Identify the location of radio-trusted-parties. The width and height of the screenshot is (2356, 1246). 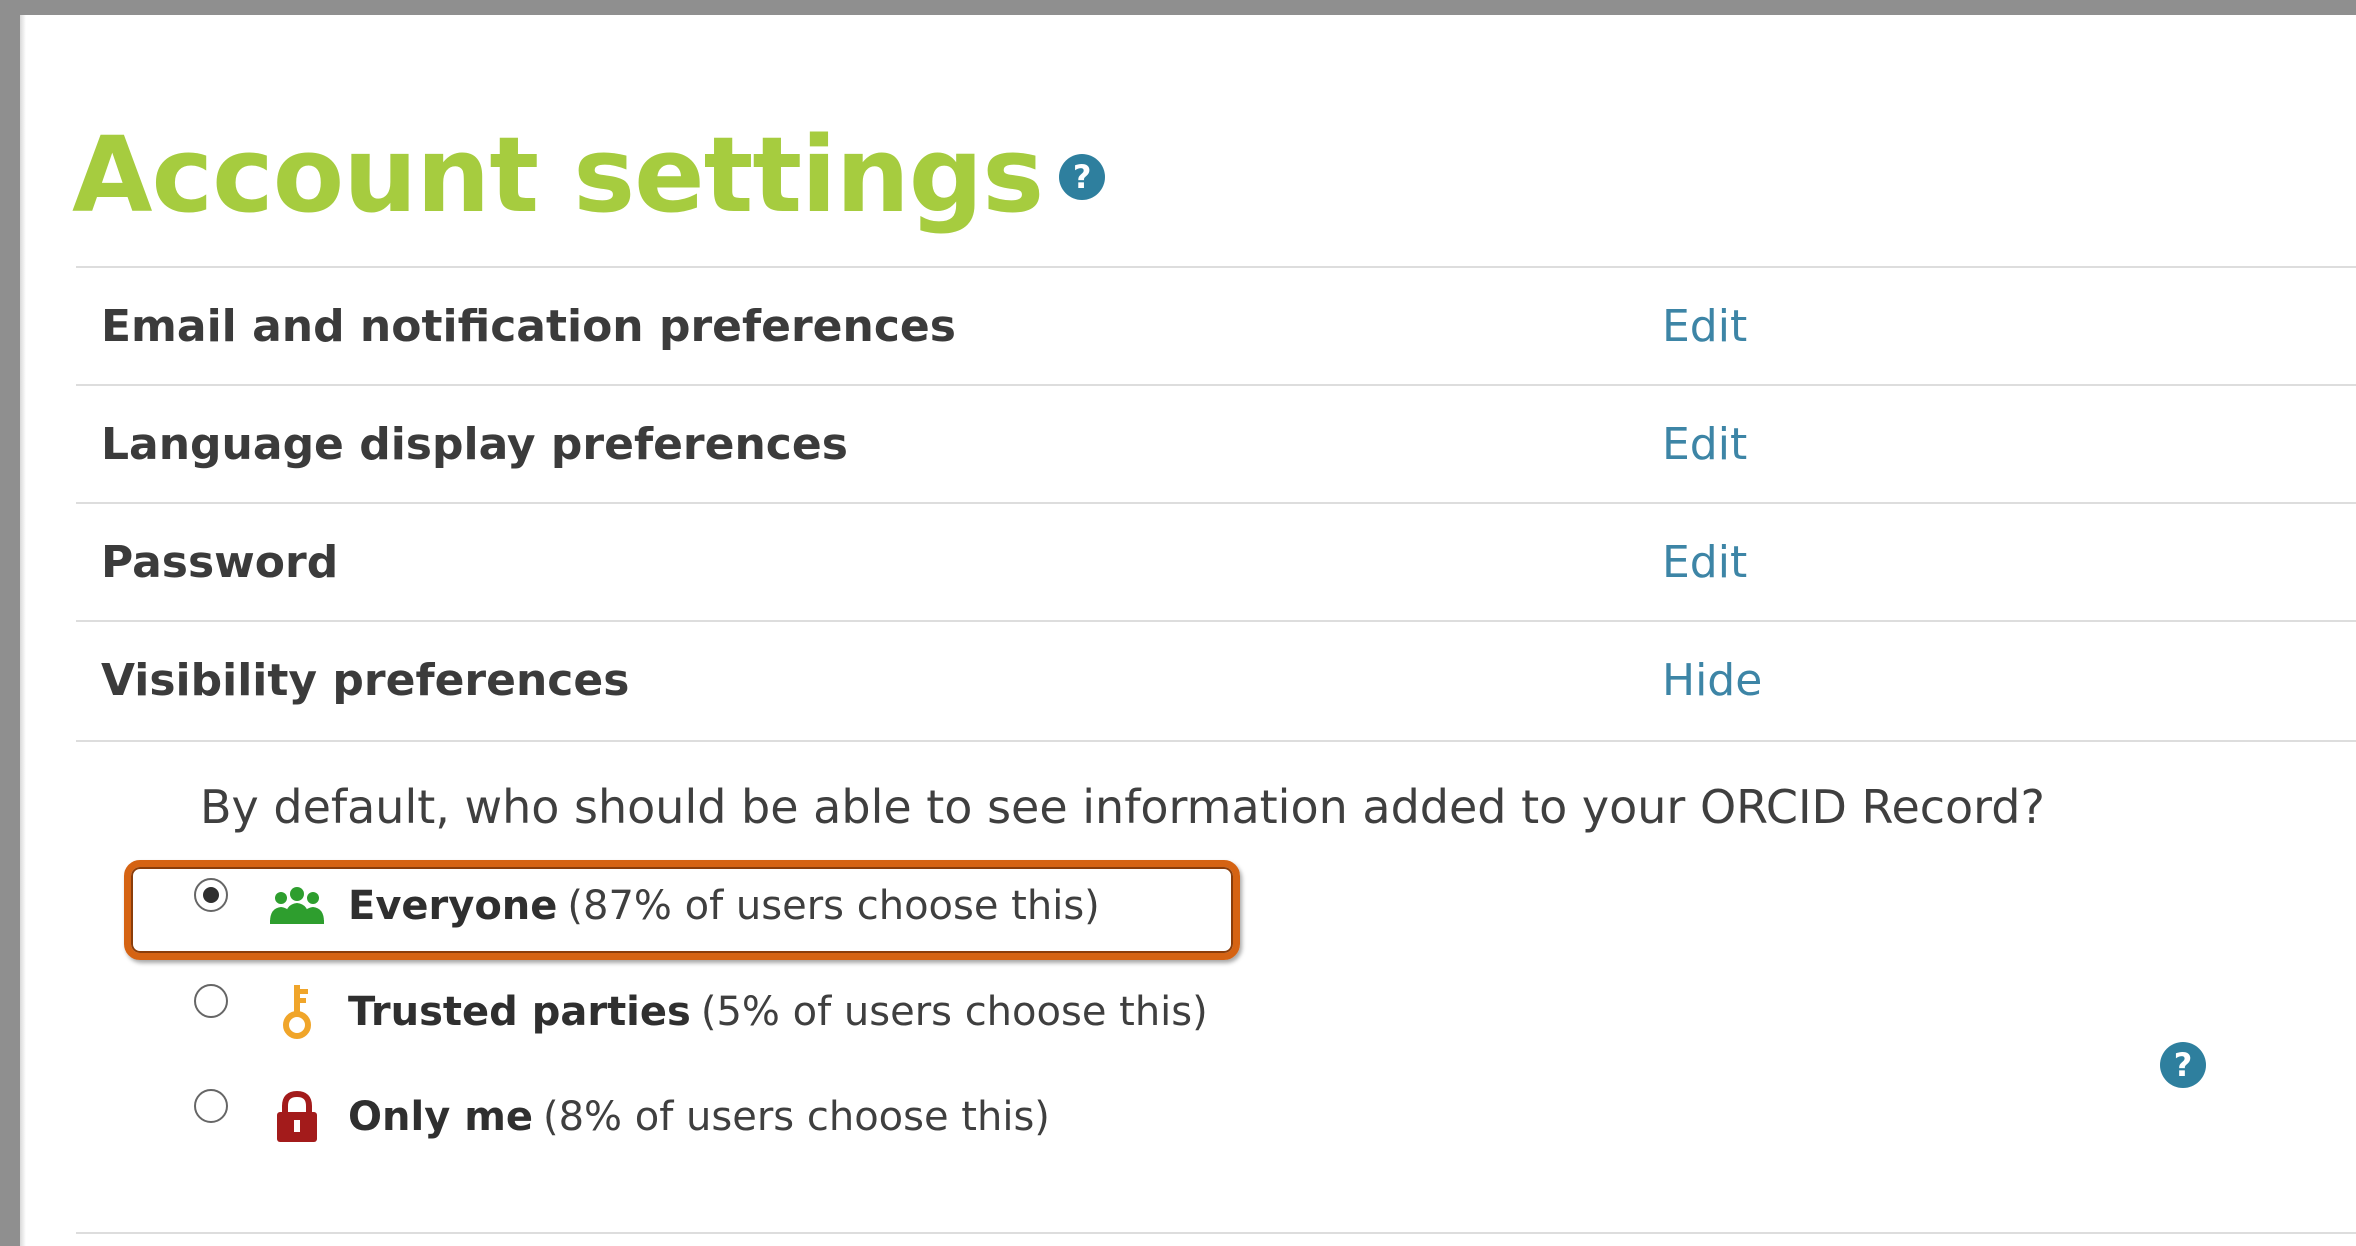
(211, 1001).